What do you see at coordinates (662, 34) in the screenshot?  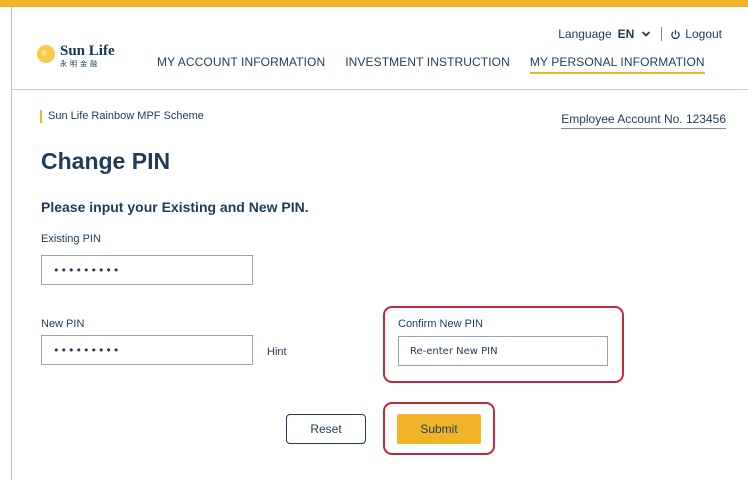 I see `utility-separator` at bounding box center [662, 34].